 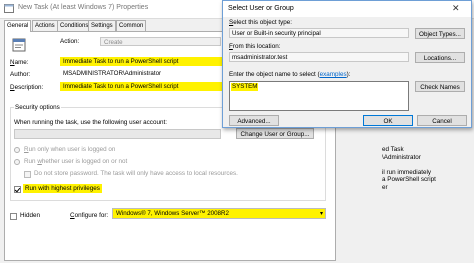 I want to click on enter-names-text: Enter the object name to select (, so click(x=274, y=74).